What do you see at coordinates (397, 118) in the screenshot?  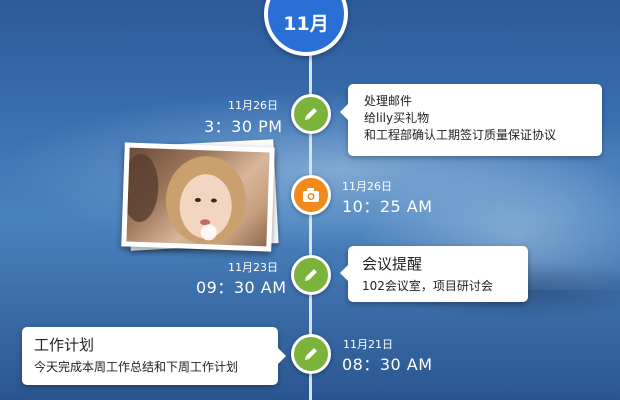 I see `event-note: 给lily买礼物` at bounding box center [397, 118].